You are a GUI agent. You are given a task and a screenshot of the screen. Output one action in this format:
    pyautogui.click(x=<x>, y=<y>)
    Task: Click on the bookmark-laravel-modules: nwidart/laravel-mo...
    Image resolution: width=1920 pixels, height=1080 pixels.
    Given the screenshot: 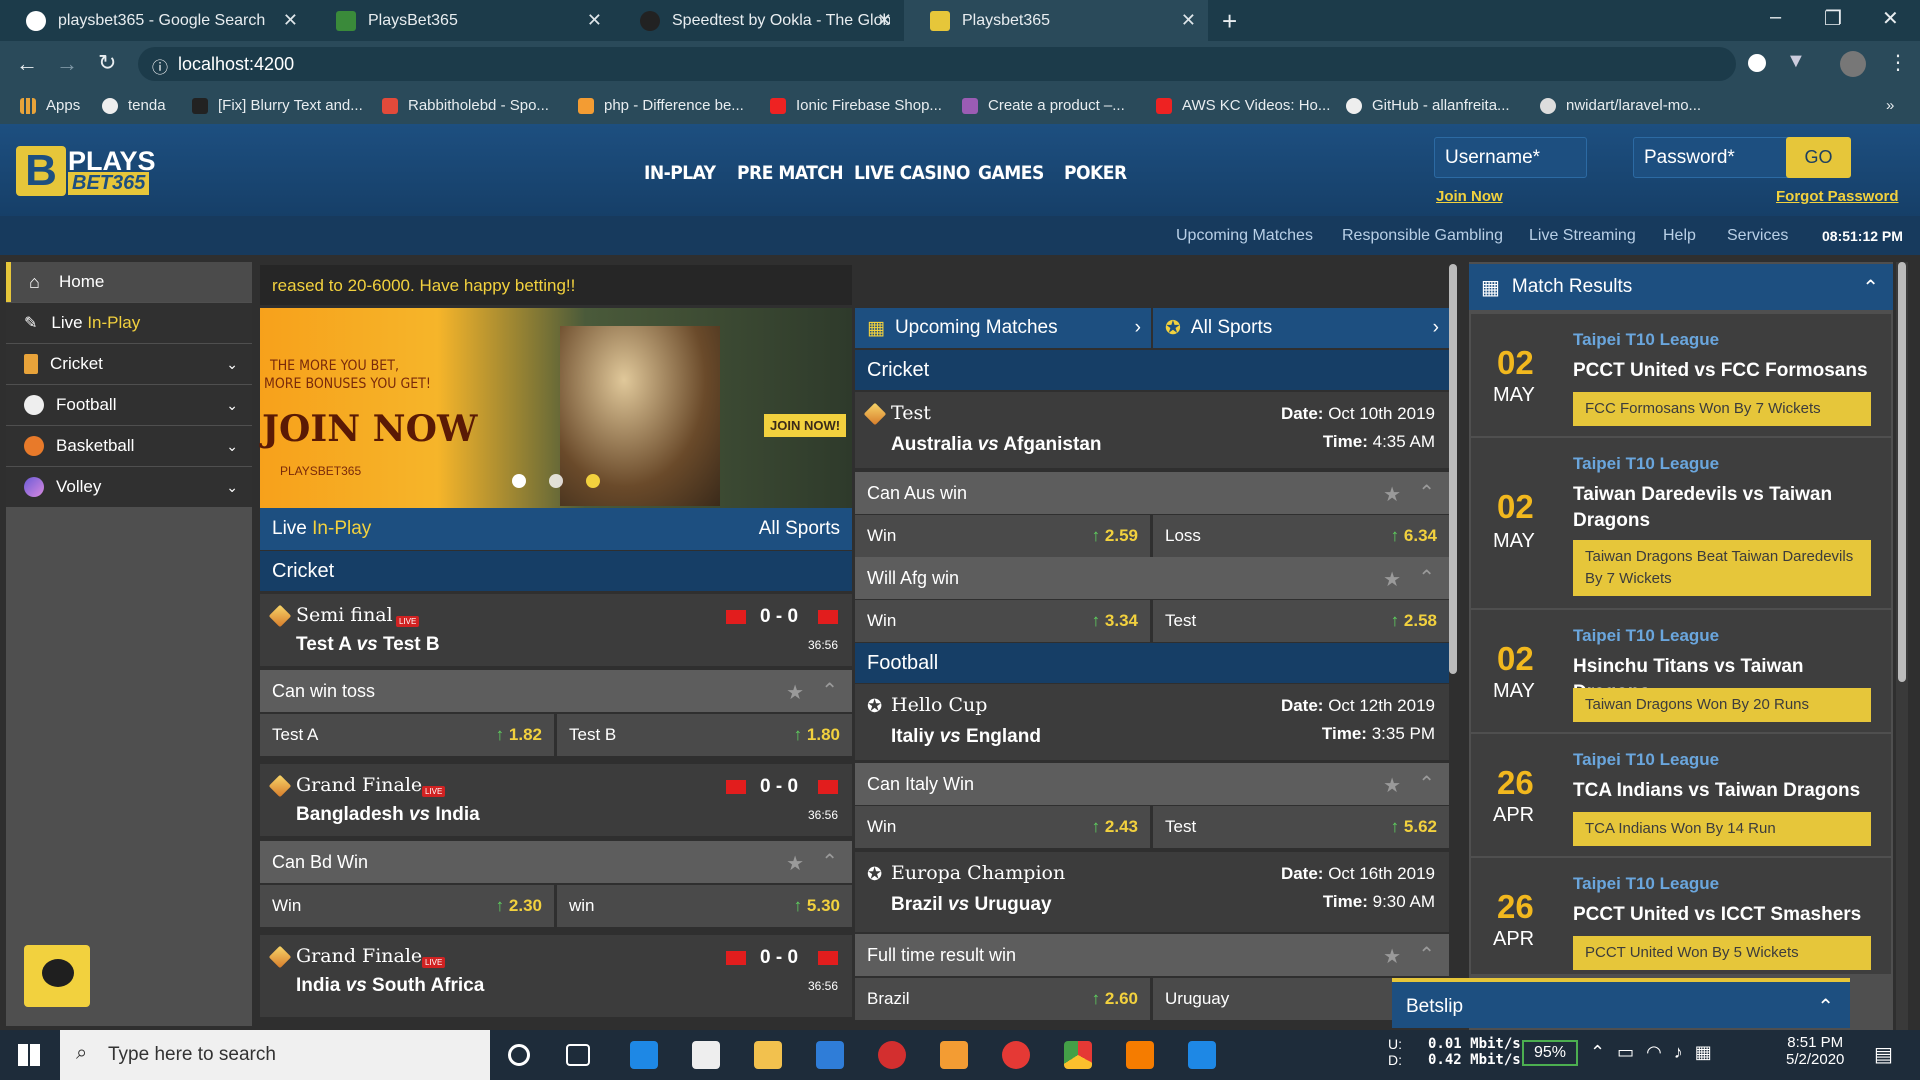 What is the action you would take?
    pyautogui.click(x=1620, y=105)
    